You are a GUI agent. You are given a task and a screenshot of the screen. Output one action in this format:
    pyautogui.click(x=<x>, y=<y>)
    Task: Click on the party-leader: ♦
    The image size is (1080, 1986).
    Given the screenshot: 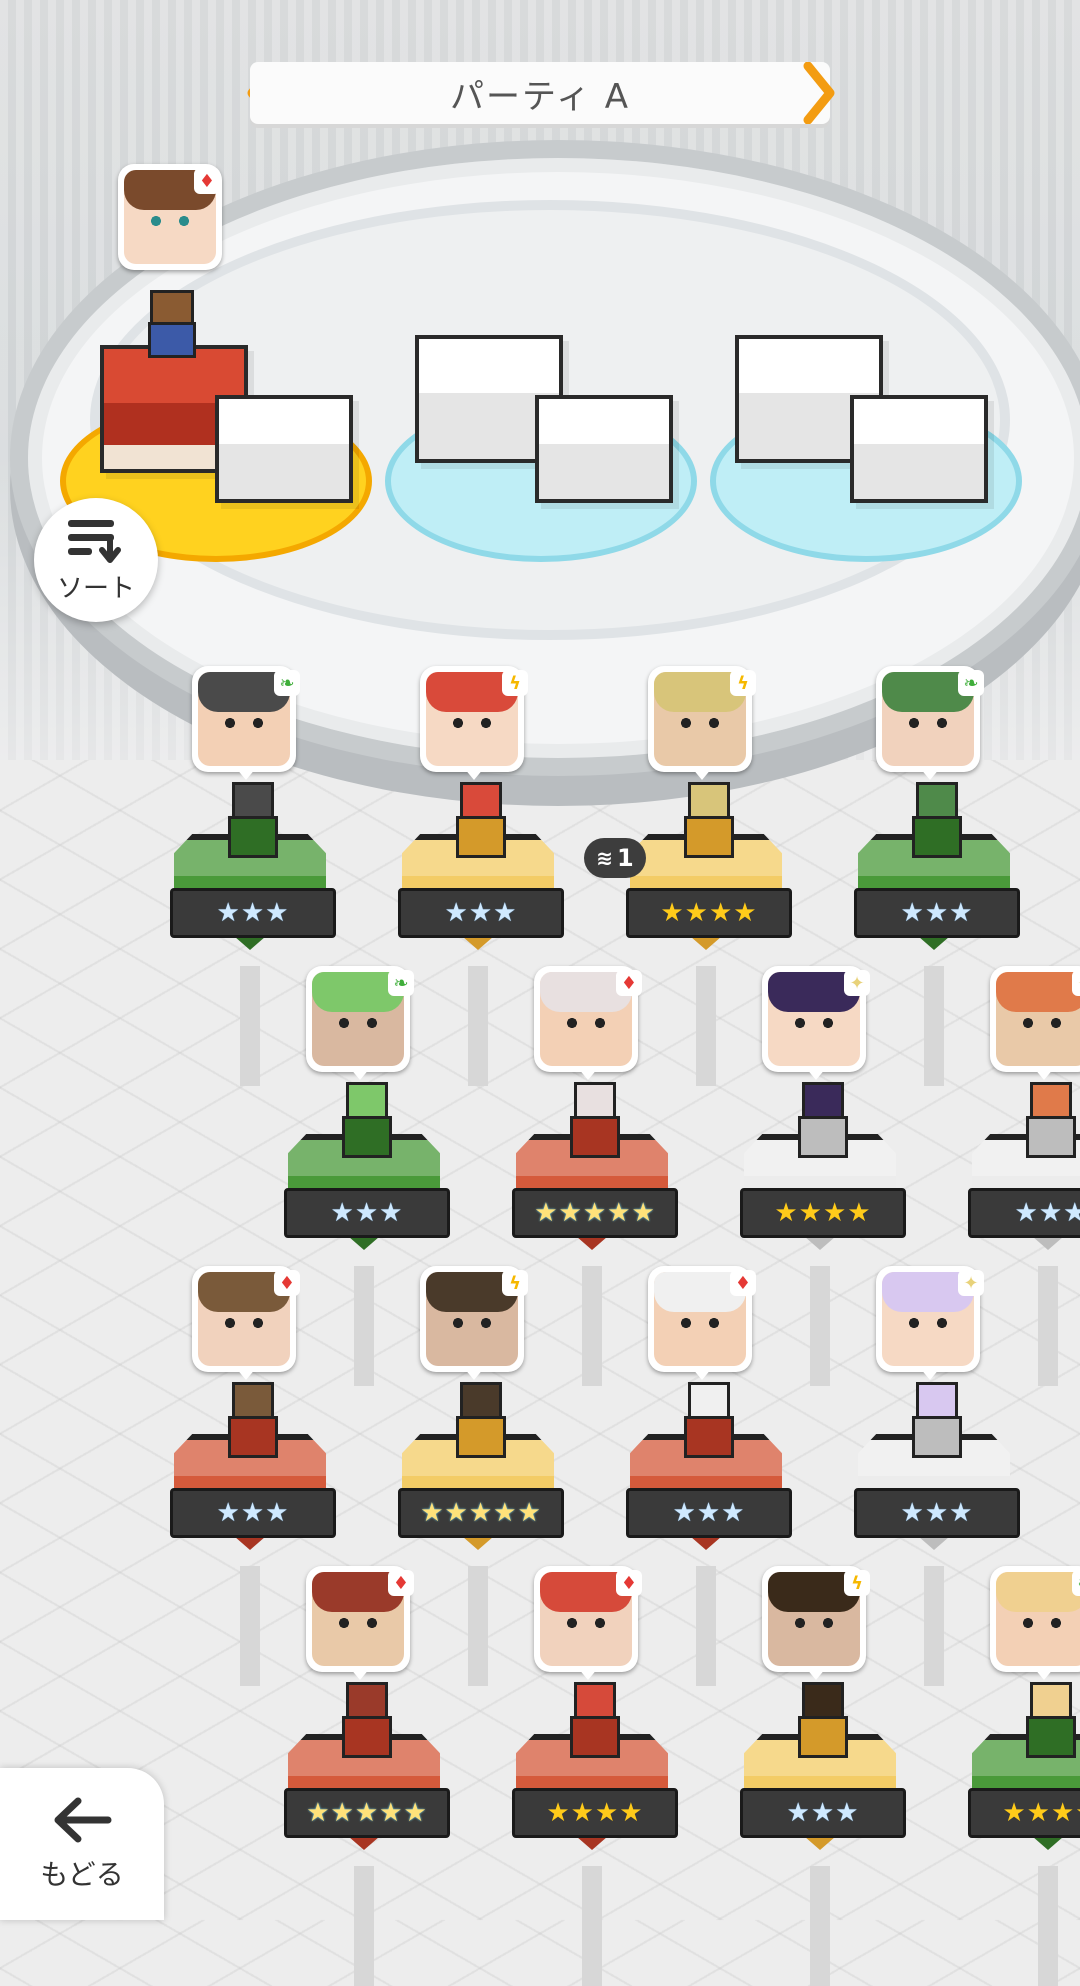 What is the action you would take?
    pyautogui.click(x=196, y=314)
    